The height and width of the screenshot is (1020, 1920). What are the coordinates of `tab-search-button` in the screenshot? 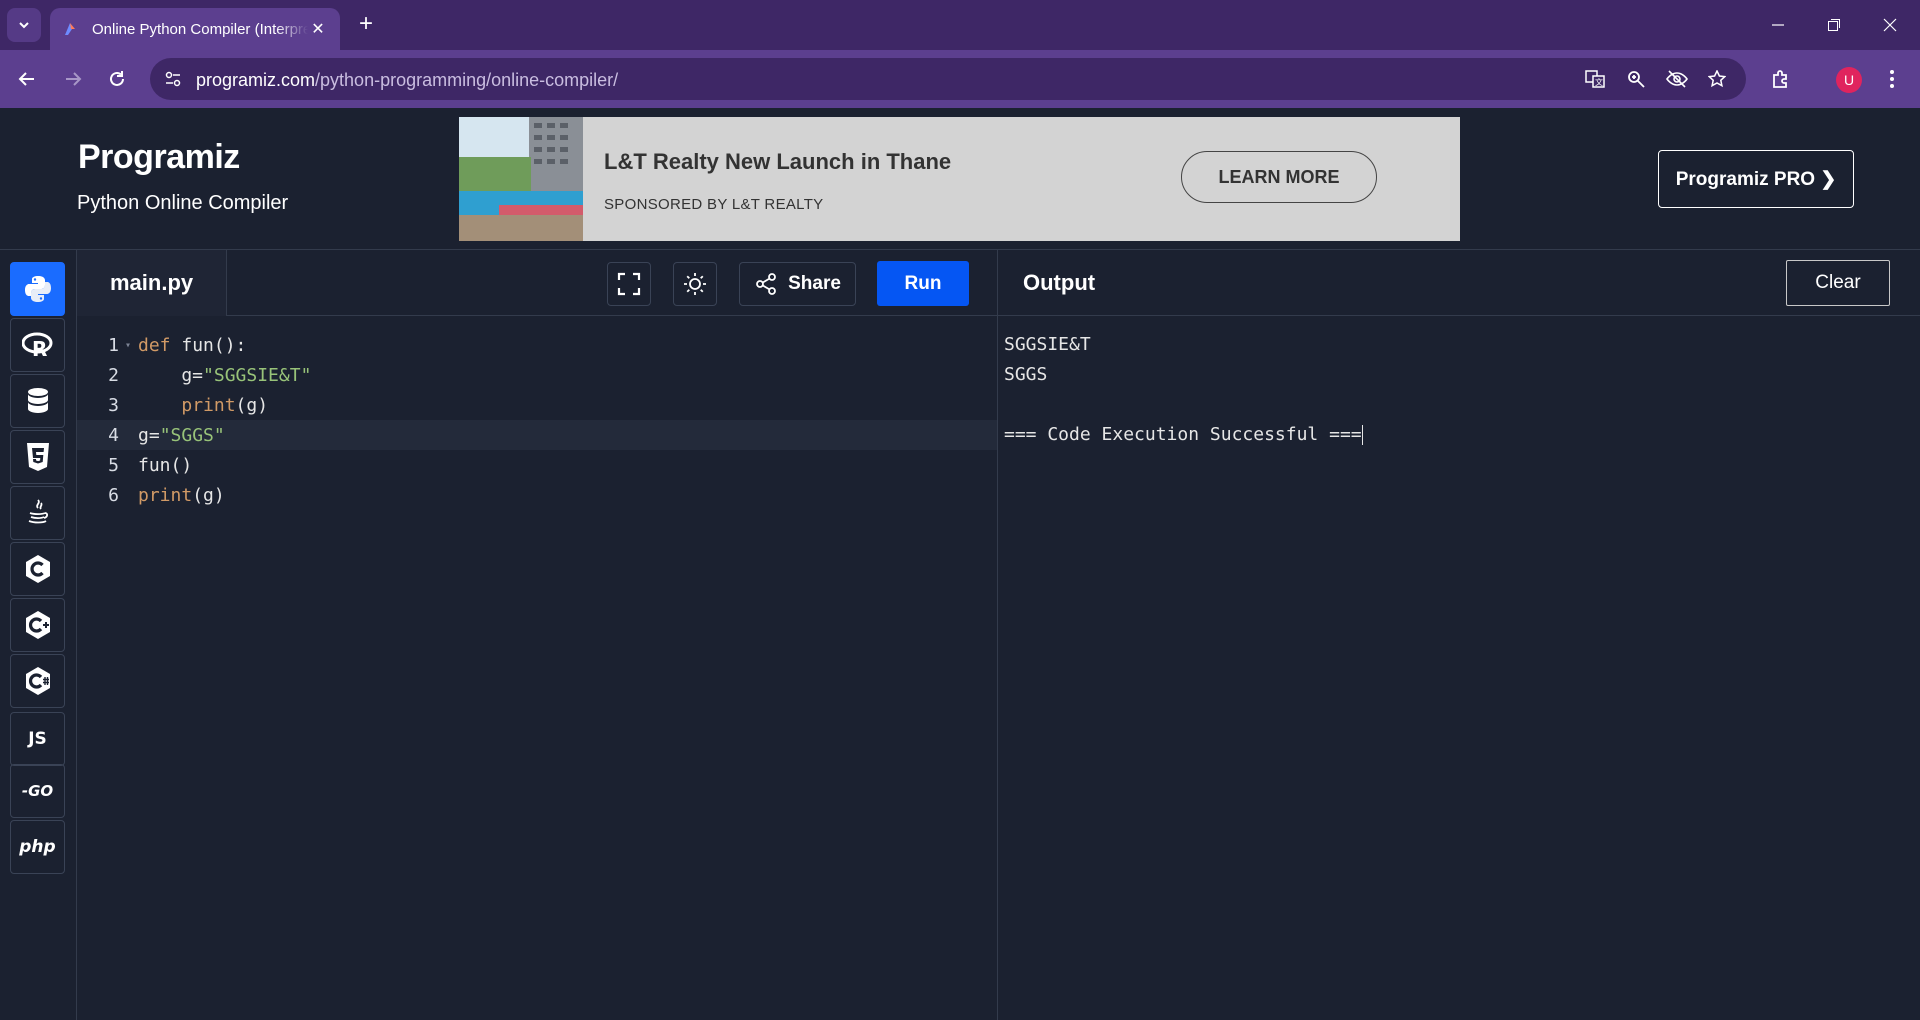 It's located at (24, 25).